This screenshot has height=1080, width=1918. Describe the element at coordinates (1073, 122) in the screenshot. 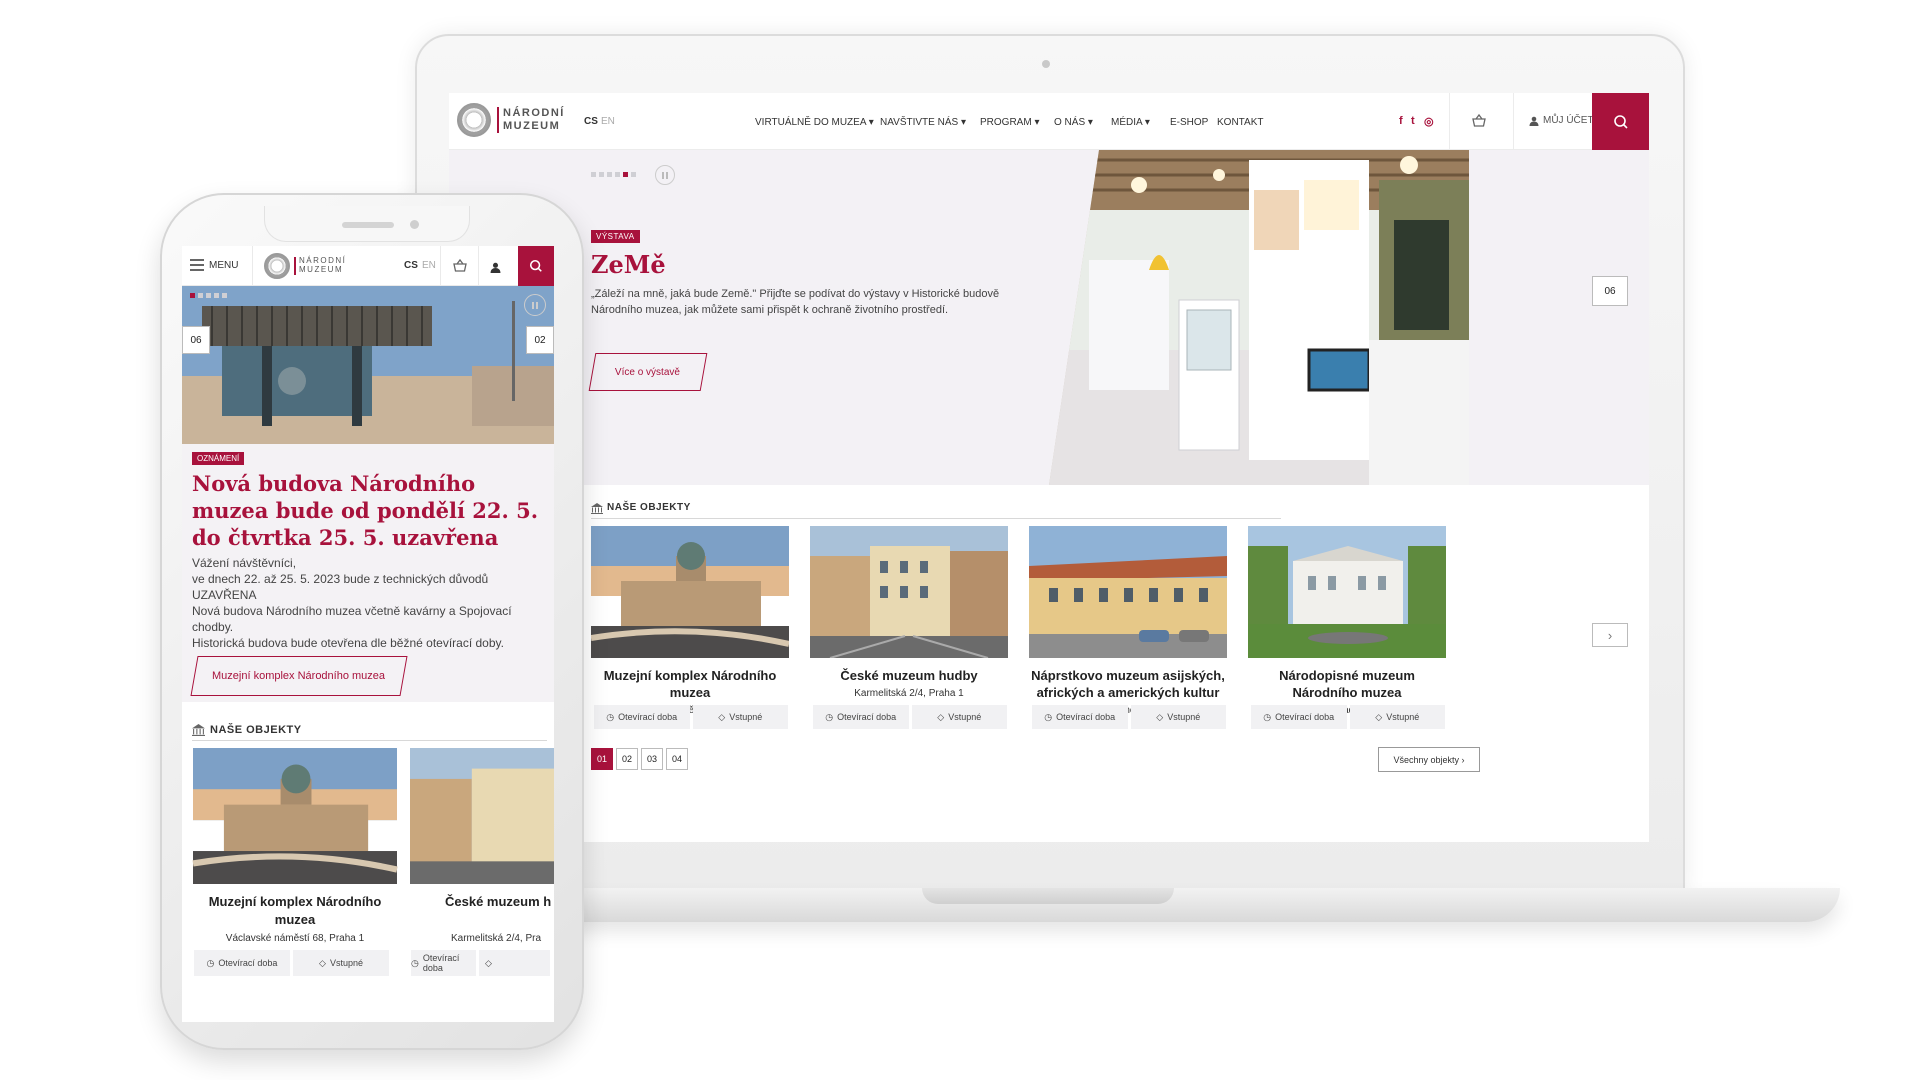

I see `nav-about: O NÁS ▾` at that location.